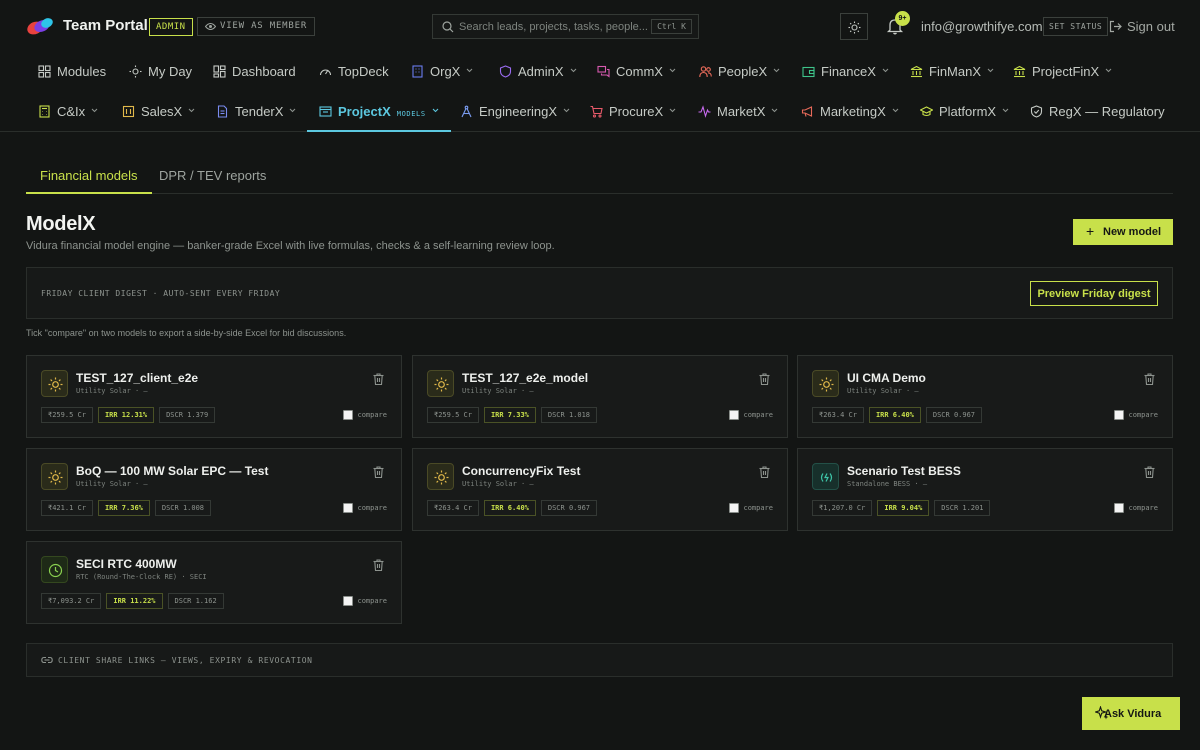 Image resolution: width=1200 pixels, height=750 pixels. I want to click on nav-item-commx: CommX, so click(636, 72).